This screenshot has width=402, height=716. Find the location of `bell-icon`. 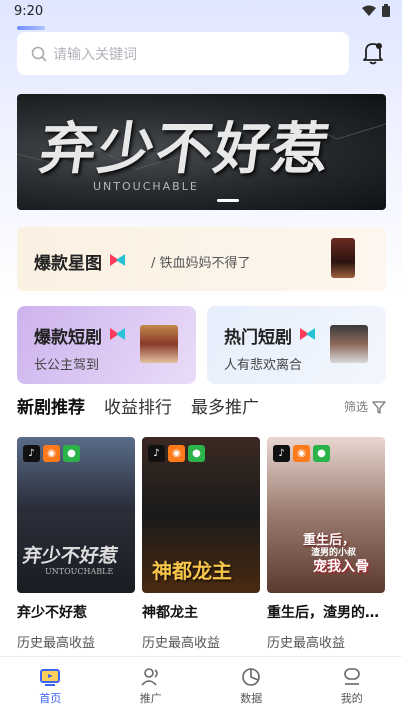

bell-icon is located at coordinates (373, 53).